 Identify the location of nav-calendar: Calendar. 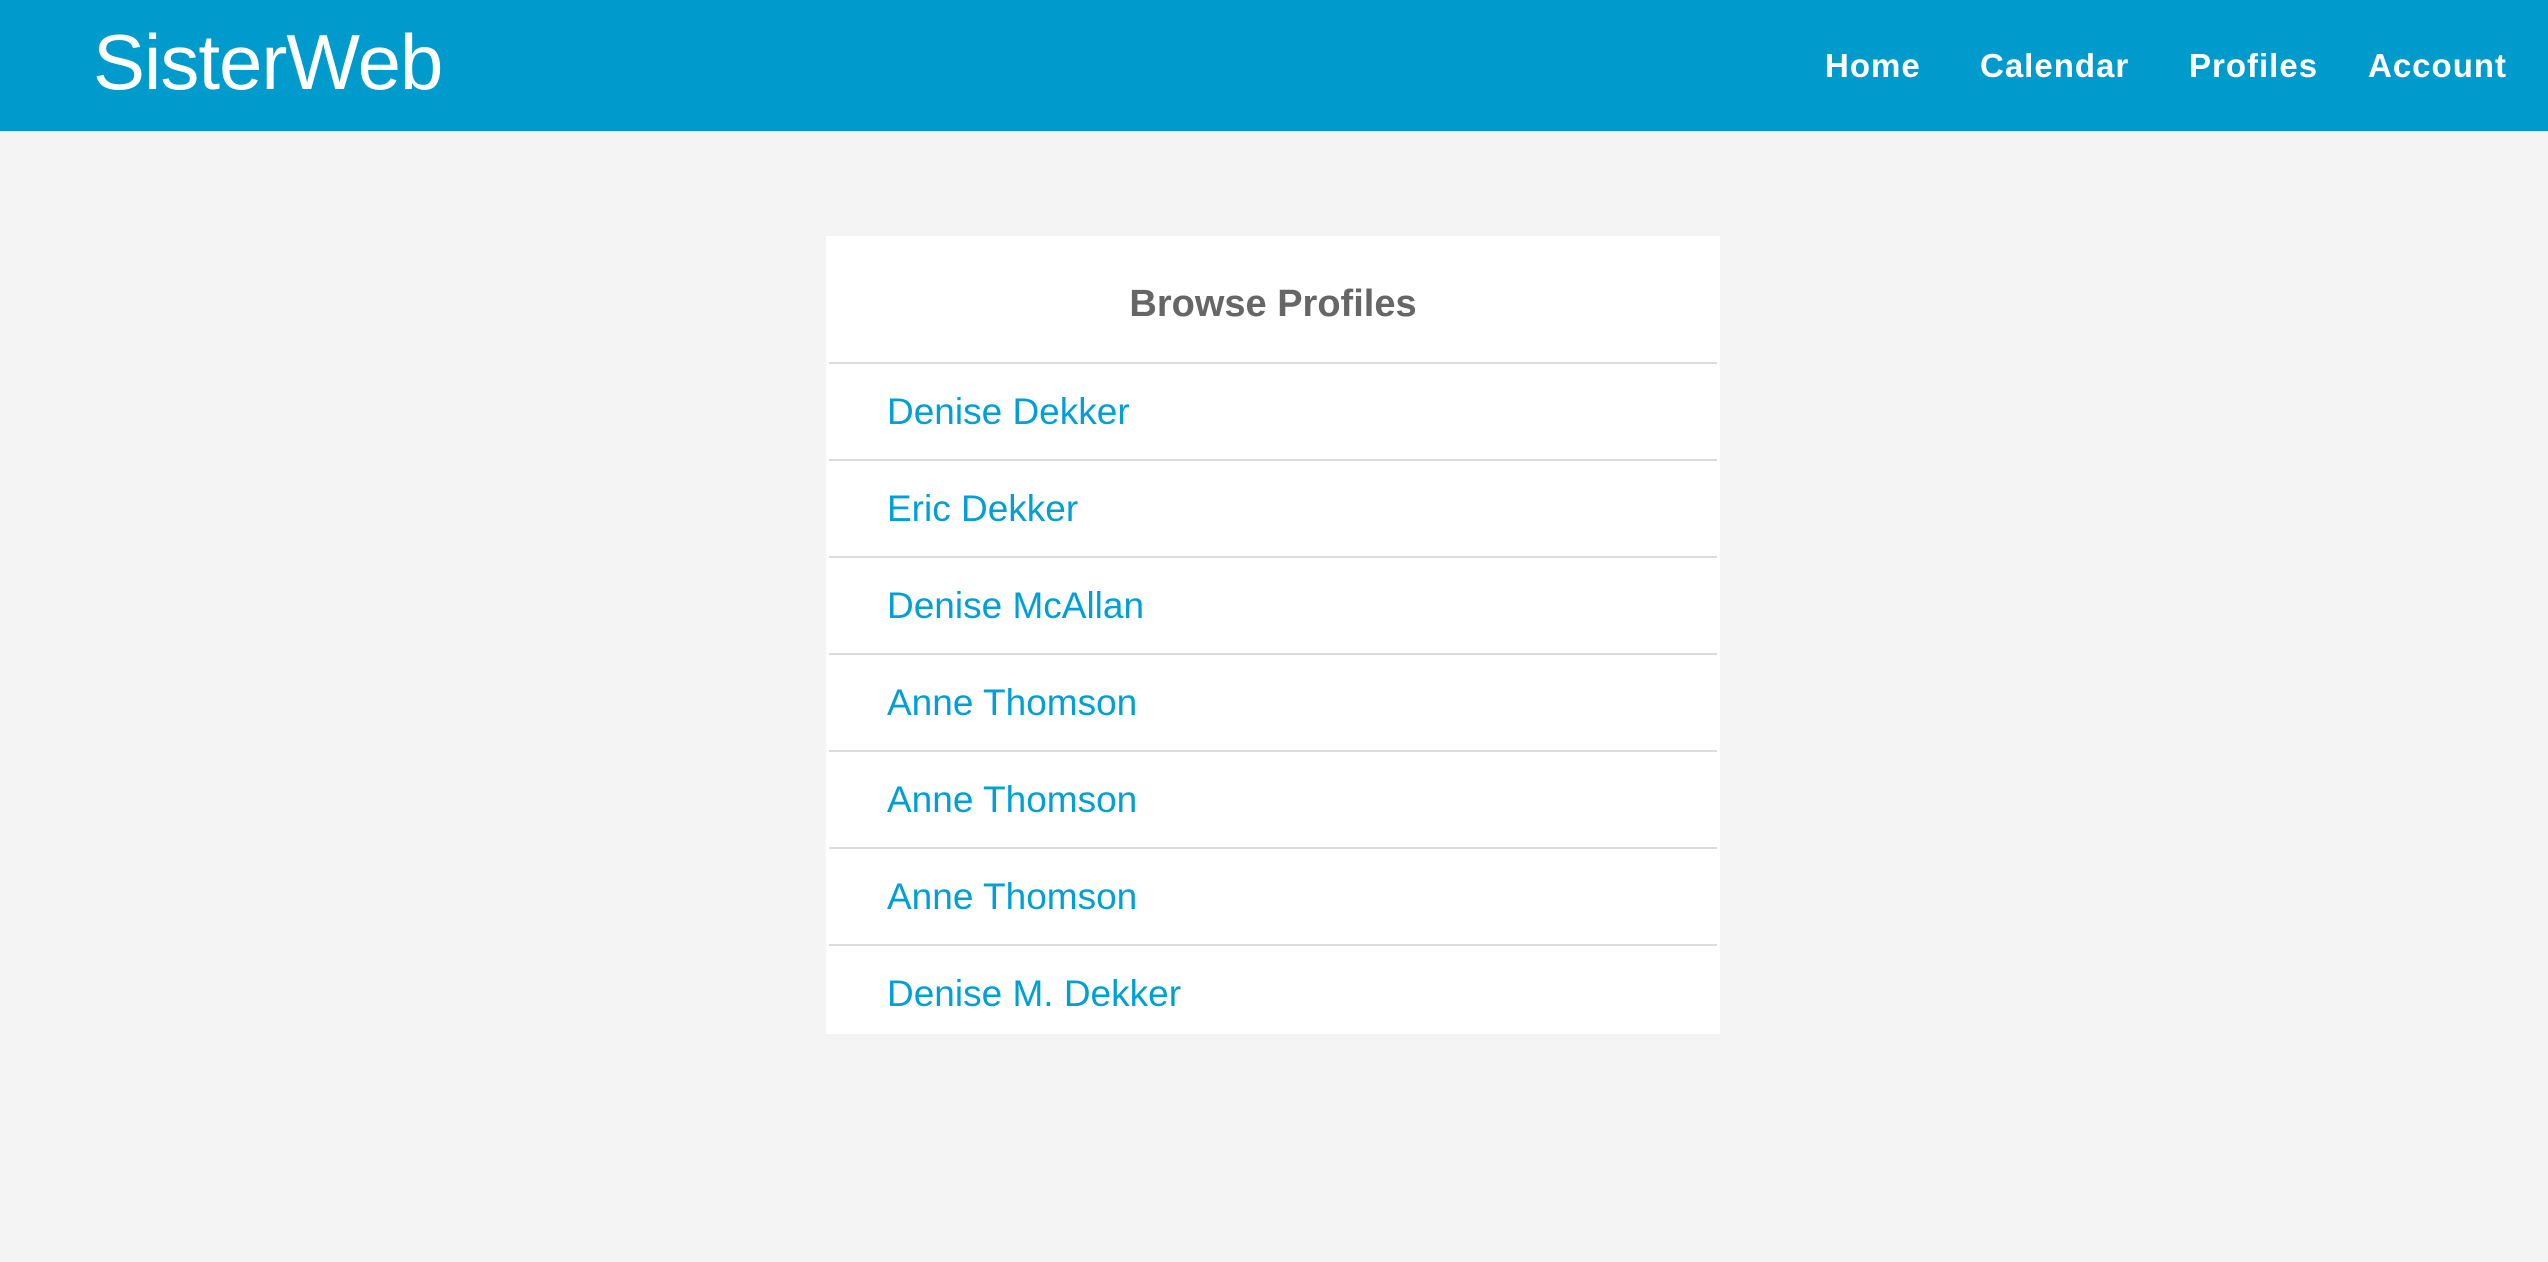
(2054, 65).